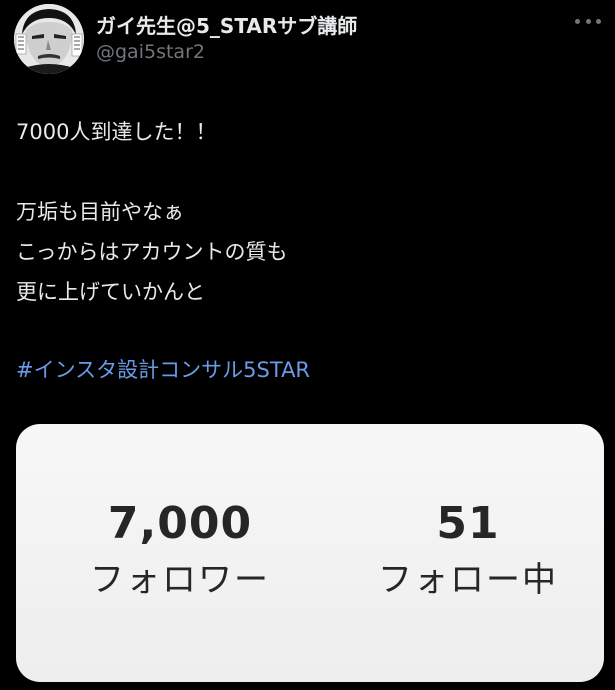 This screenshot has width=615, height=690. I want to click on tweet-line: 万垢も目前やなぁ, so click(100, 212).